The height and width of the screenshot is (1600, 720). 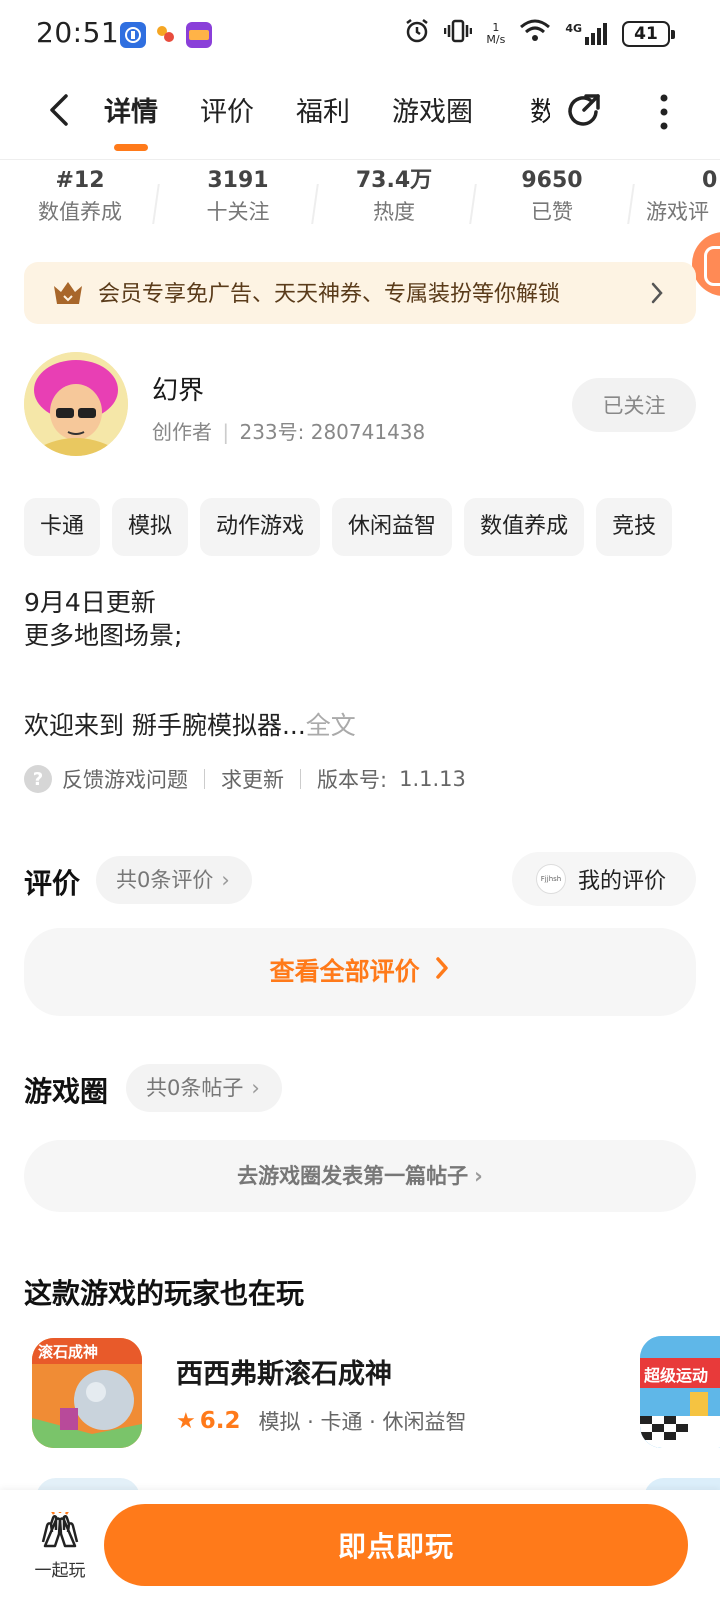 I want to click on stat-game-reviews: 0 游戏评, so click(x=683, y=197).